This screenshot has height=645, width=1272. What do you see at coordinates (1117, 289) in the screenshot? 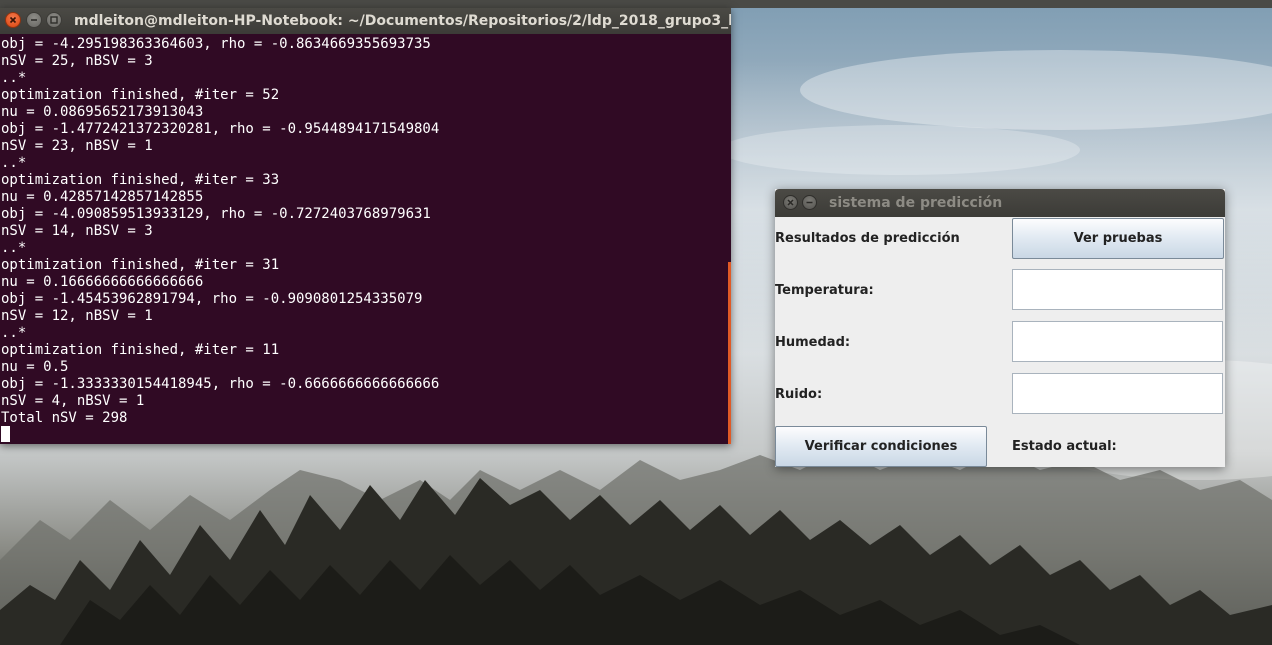
I see `temperatura-field` at bounding box center [1117, 289].